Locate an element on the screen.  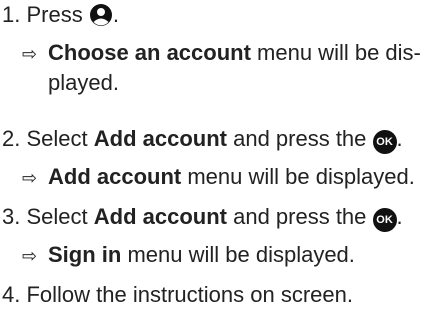
result-text-cont: played. is located at coordinates (83, 82).